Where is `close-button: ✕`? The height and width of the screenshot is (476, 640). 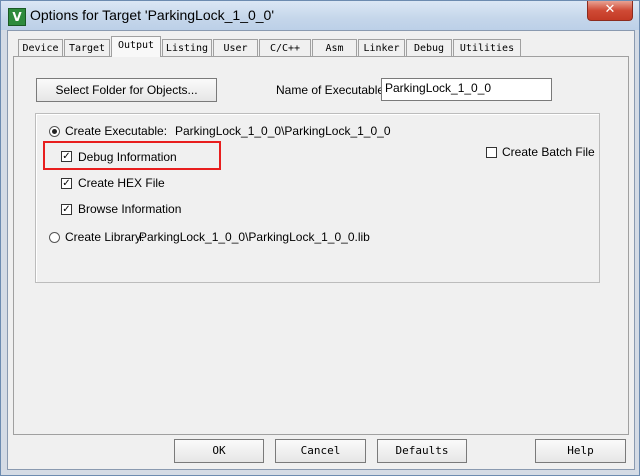
close-button: ✕ is located at coordinates (610, 11).